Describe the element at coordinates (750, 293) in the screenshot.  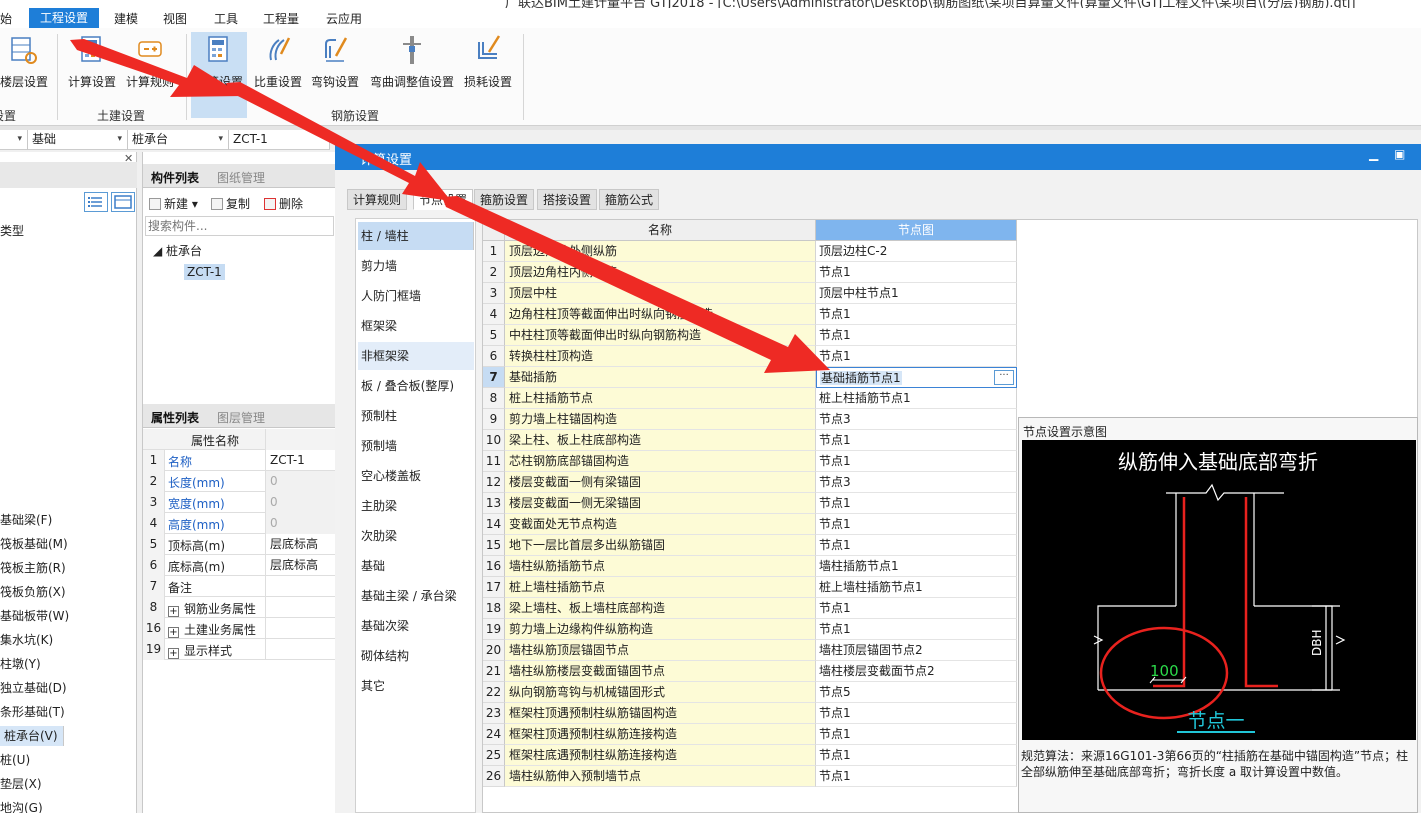
I see `table-row: 3 顶层中柱 顶层中柱节点1` at that location.